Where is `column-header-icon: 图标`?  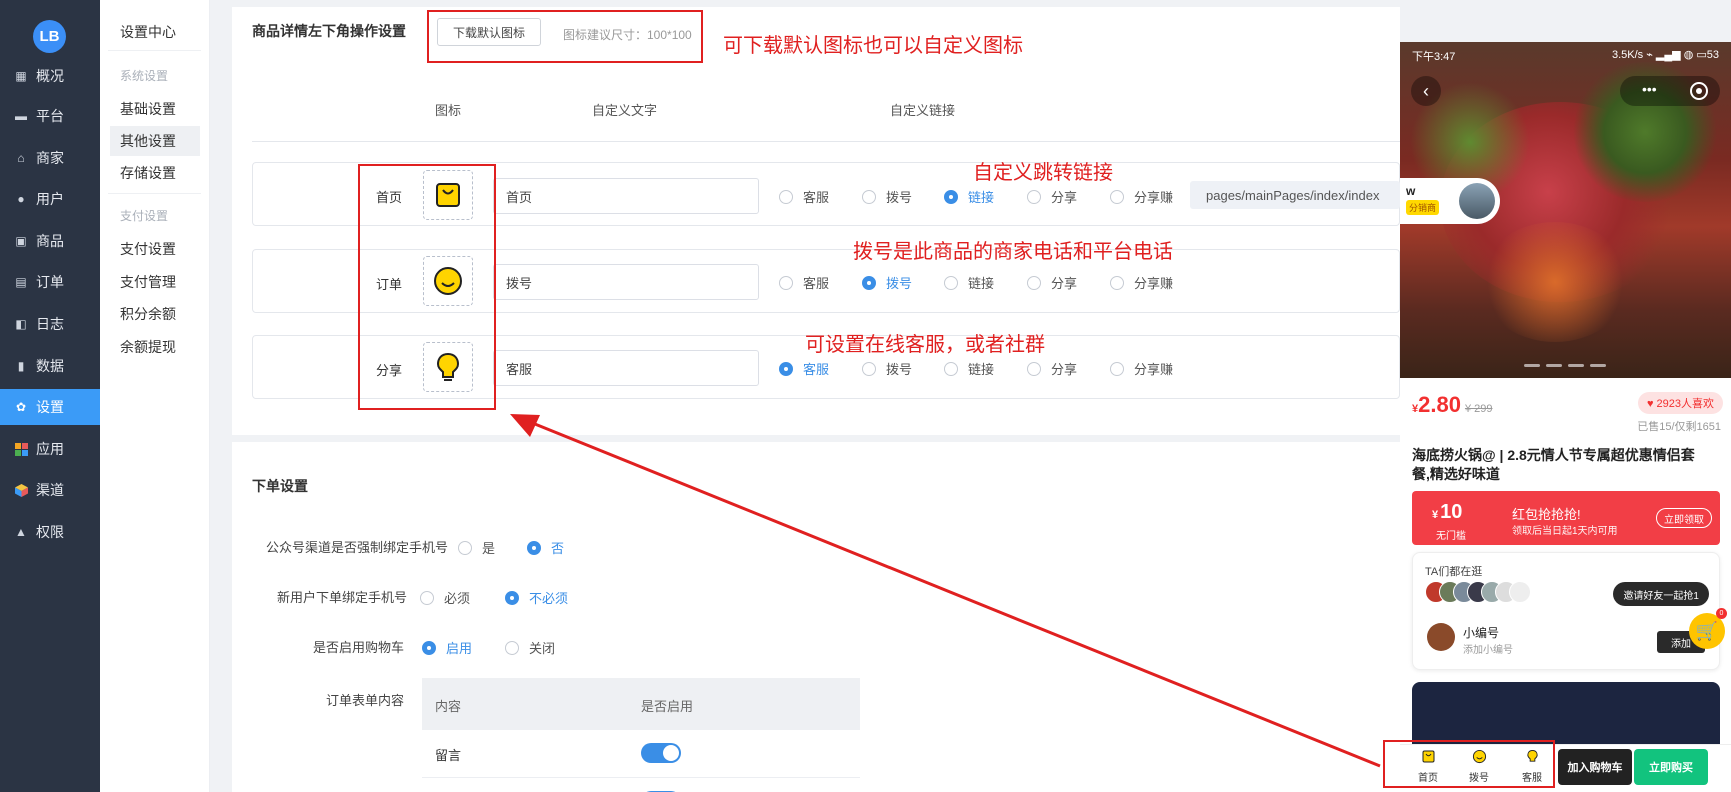
column-header-icon: 图标 is located at coordinates (448, 110).